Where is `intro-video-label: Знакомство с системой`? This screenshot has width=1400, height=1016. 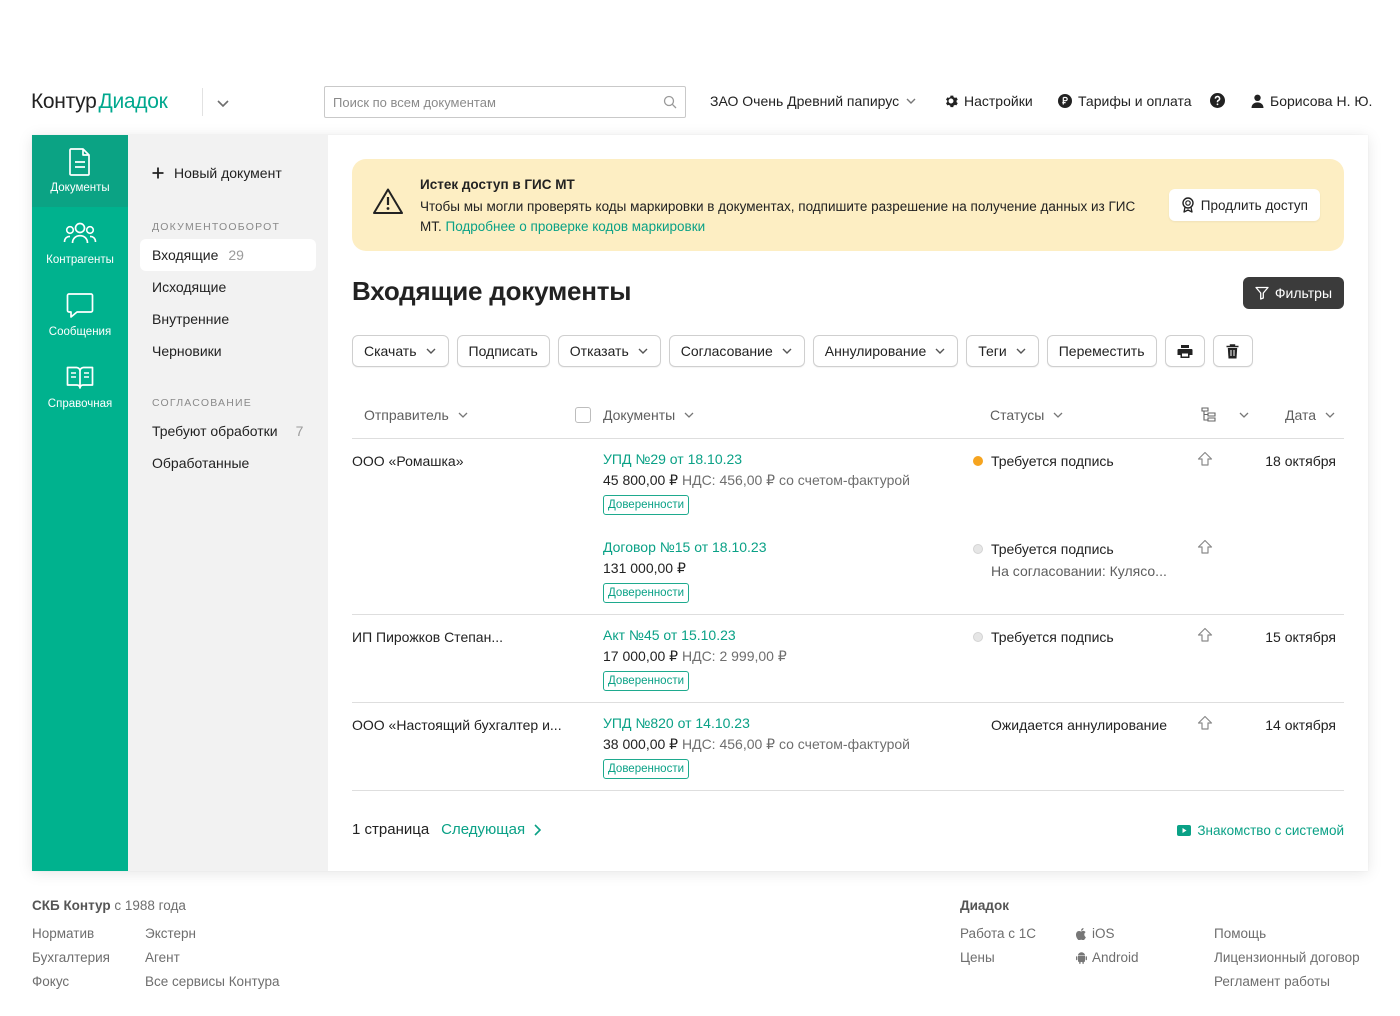
intro-video-label: Знакомство с системой is located at coordinates (1270, 830).